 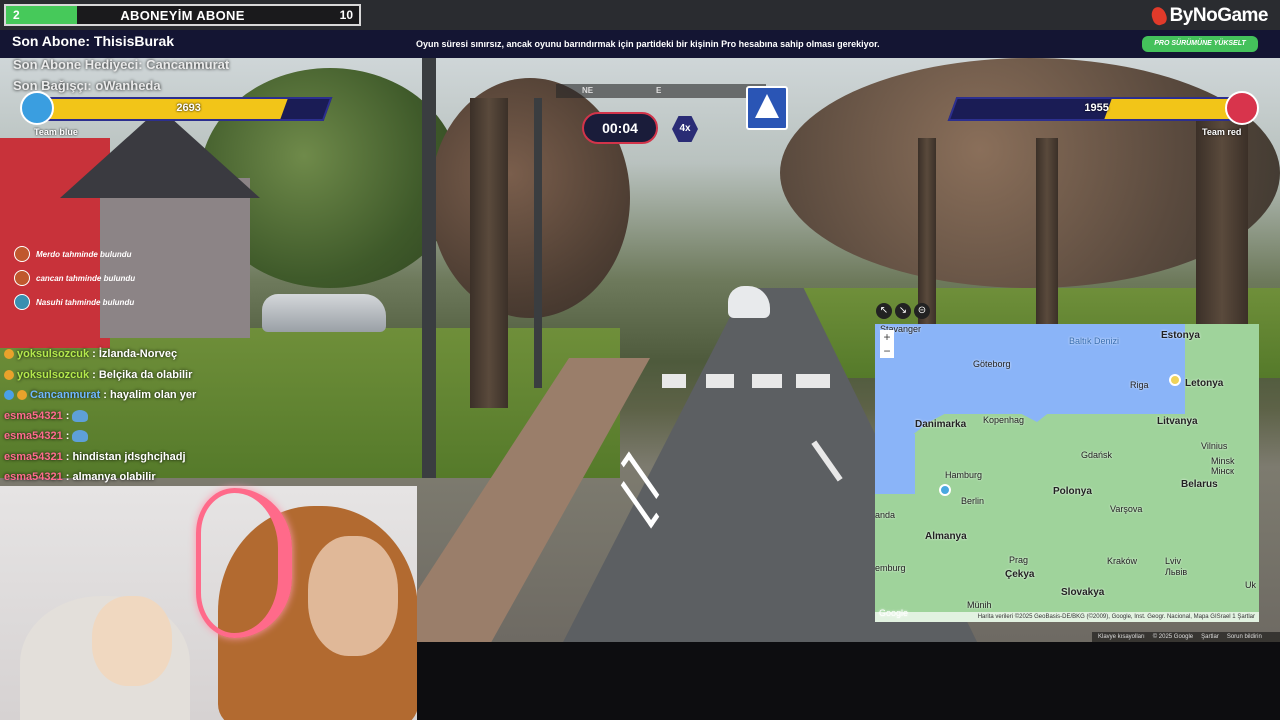 What do you see at coordinates (885, 515) in the screenshot?
I see `map-edge-label: anda` at bounding box center [885, 515].